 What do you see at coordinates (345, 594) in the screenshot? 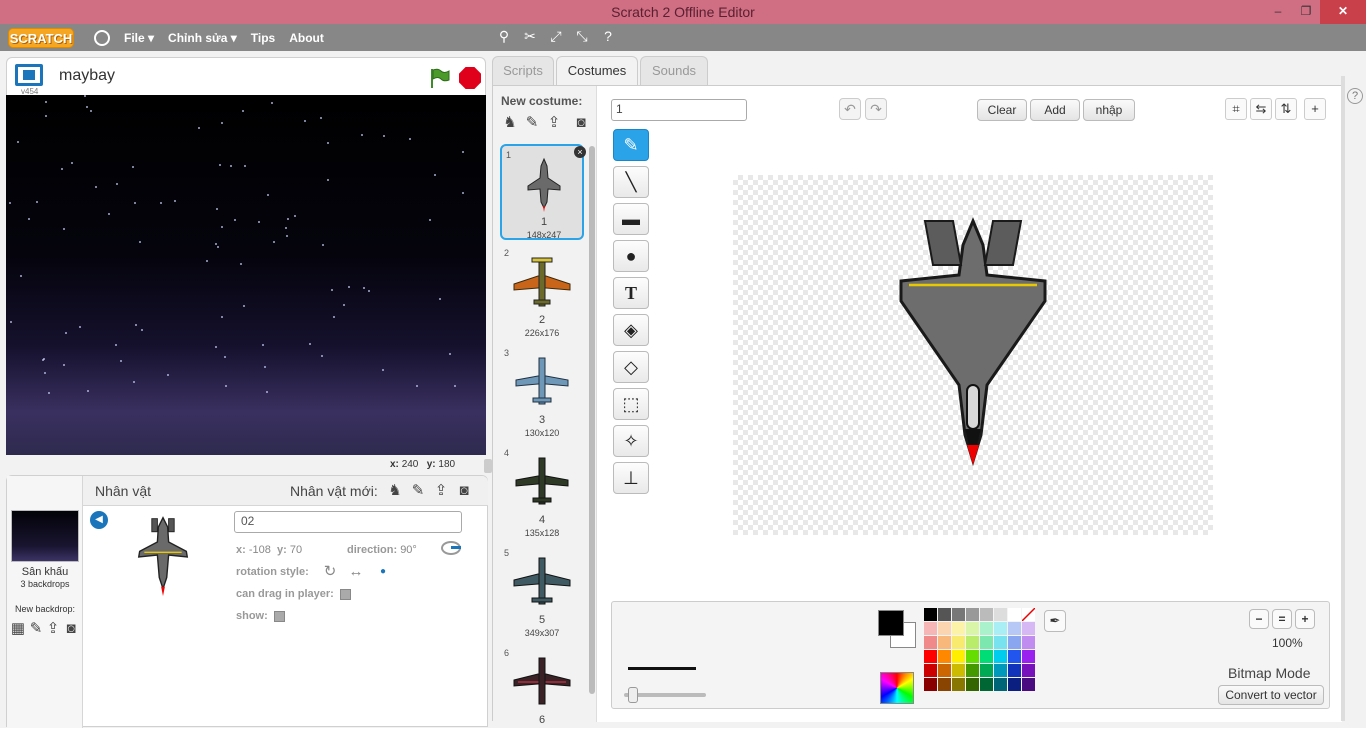
I see `can-drag-checkbox` at bounding box center [345, 594].